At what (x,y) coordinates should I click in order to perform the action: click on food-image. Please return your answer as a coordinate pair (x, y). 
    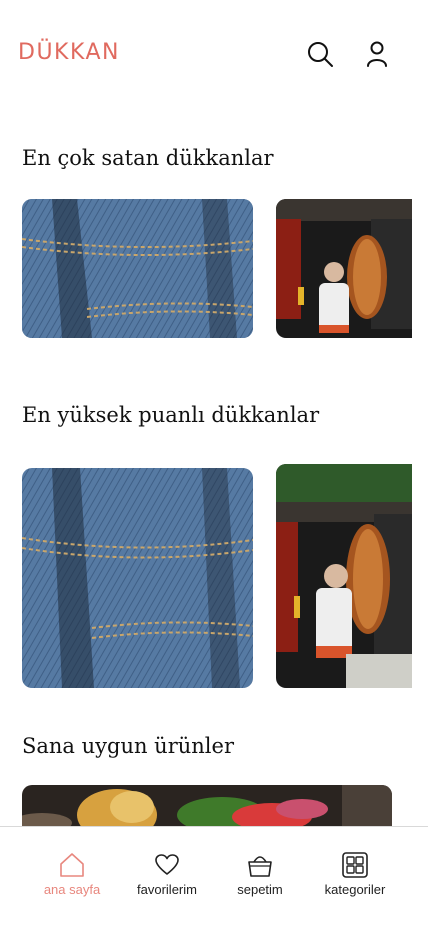
    Looking at the image, I should click on (207, 805).